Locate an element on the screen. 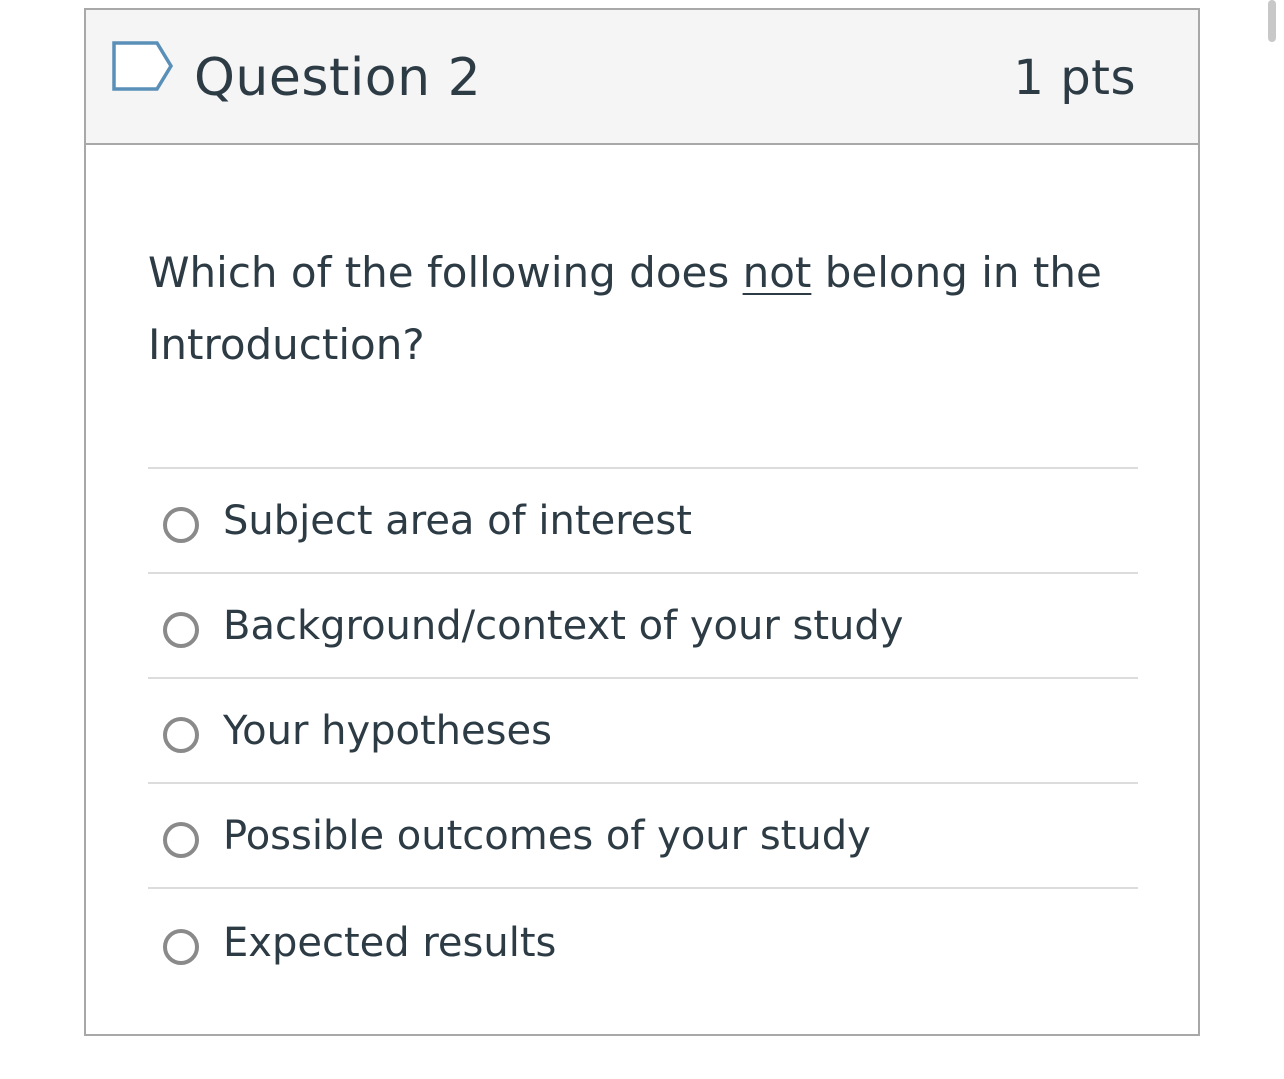  answer-option: Expected results is located at coordinates (643, 942).